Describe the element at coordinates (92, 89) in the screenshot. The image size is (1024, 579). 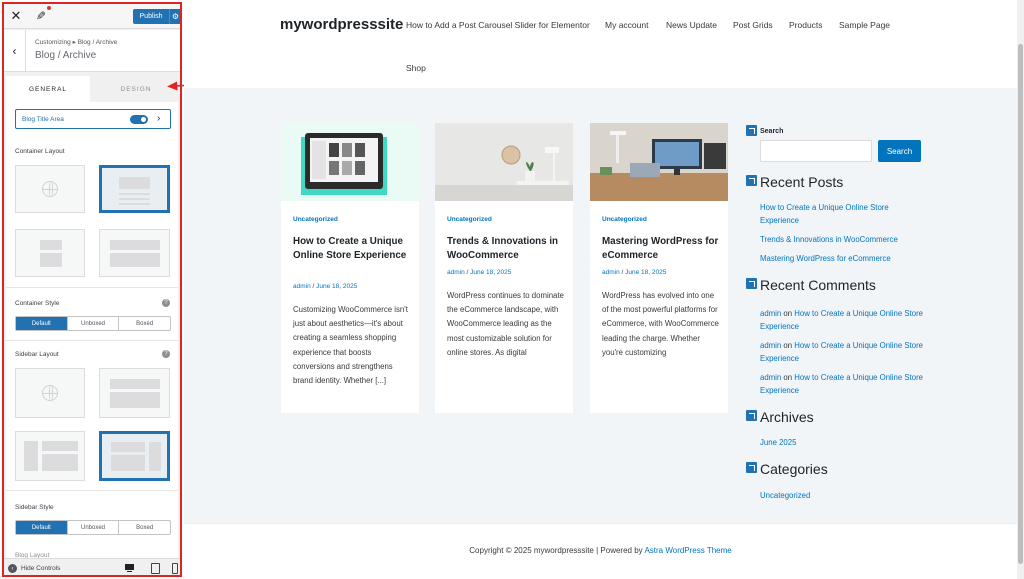
I see `tab-bar: GENERAL DESIGN` at that location.